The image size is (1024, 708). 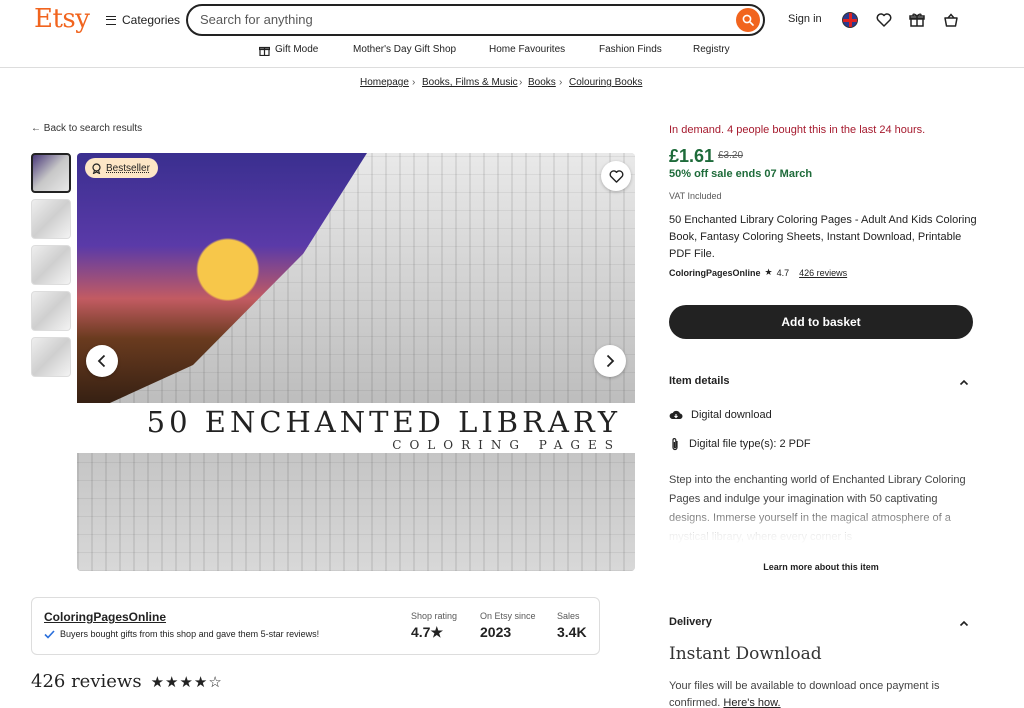 What do you see at coordinates (605, 82) in the screenshot?
I see `breadcrumb-colouring-books: Colouring Books` at bounding box center [605, 82].